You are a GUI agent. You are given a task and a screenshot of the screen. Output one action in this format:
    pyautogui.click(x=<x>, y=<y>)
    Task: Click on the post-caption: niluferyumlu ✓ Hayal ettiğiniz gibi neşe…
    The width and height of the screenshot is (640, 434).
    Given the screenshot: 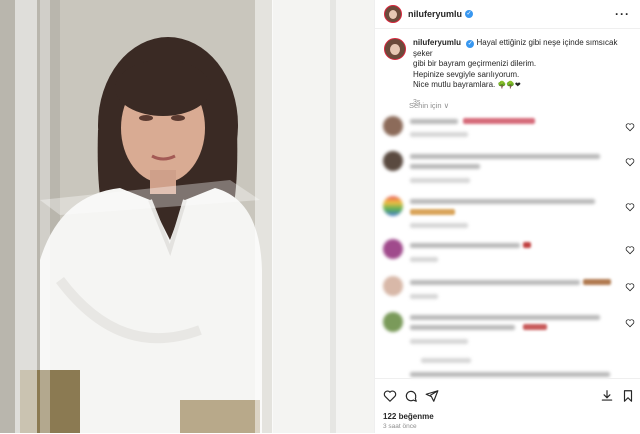 What is the action you would take?
    pyautogui.click(x=508, y=73)
    